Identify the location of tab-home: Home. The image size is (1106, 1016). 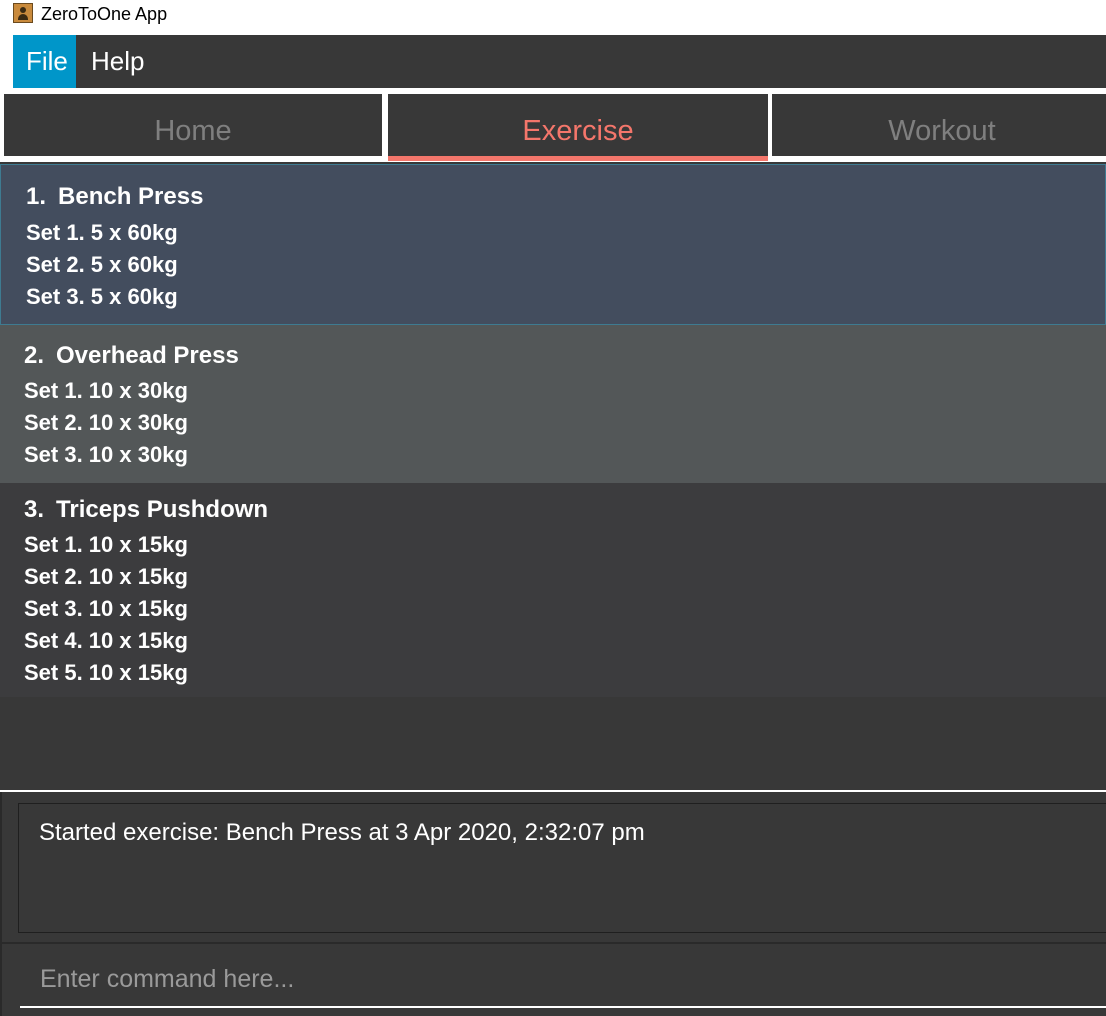
(193, 125).